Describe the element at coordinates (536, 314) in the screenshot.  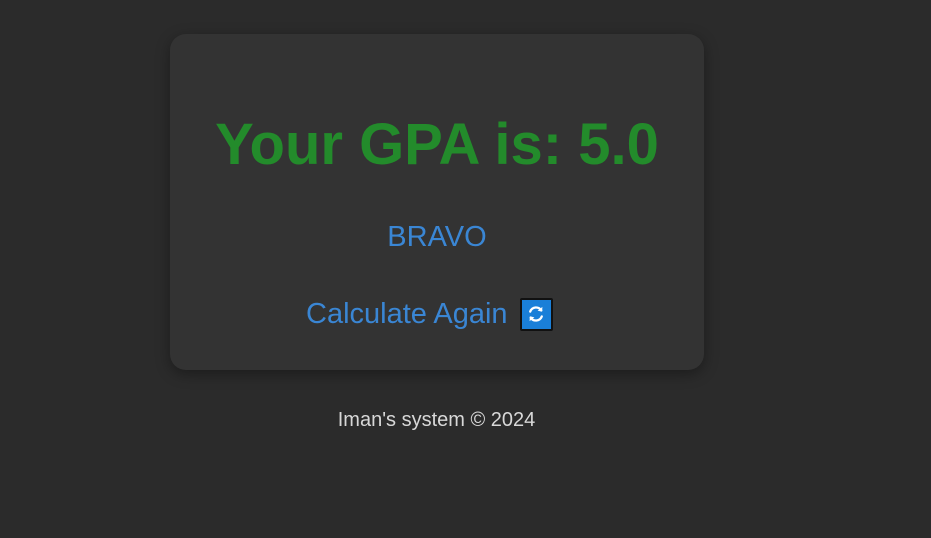
I see `refresh-icon` at that location.